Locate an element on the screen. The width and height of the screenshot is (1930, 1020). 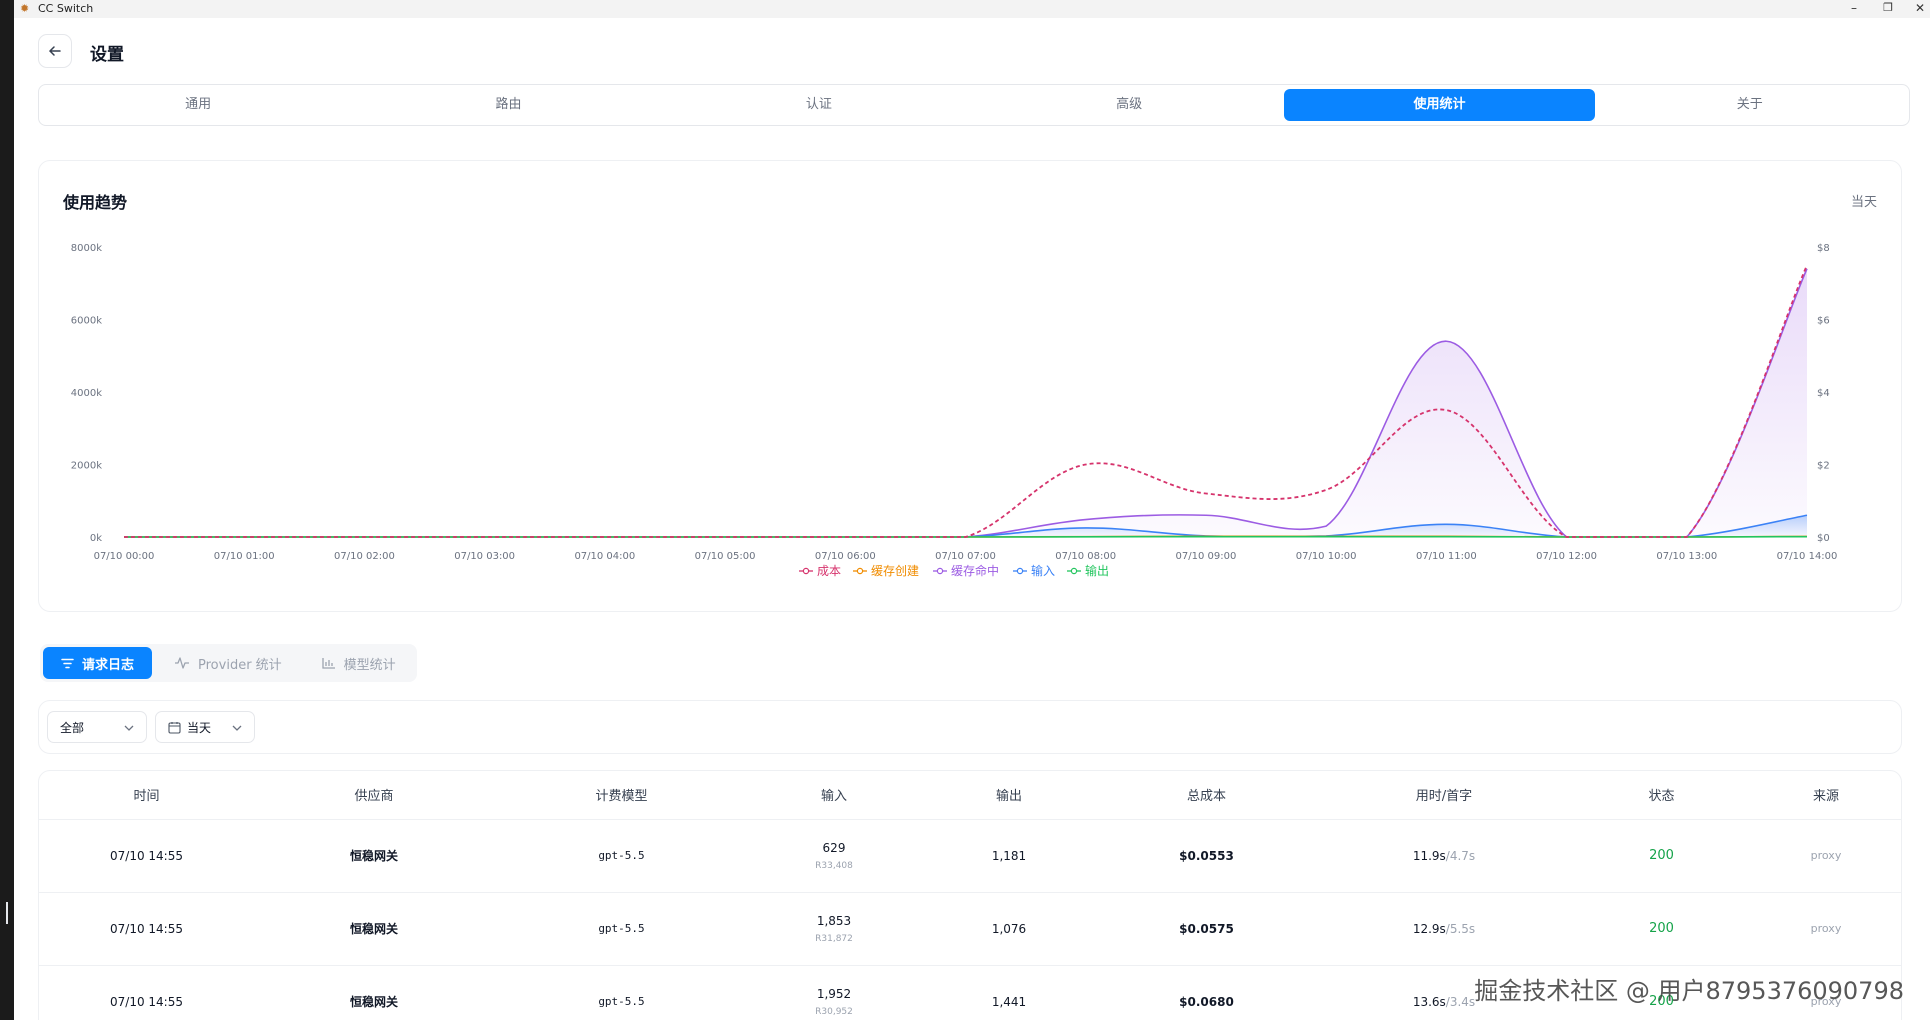
settings-tabs: 通用 路由 认证 高级 使用统计 关于 is located at coordinates (974, 105).